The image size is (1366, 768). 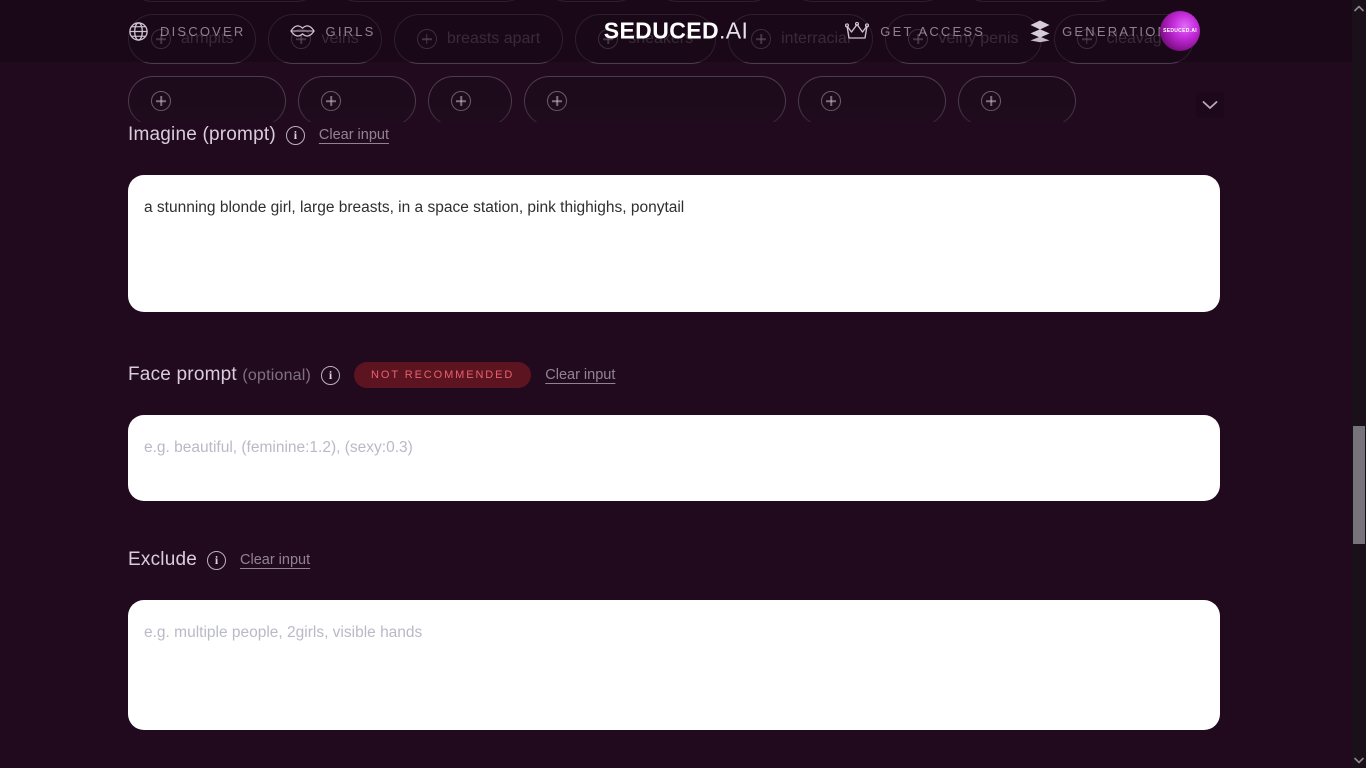 What do you see at coordinates (354, 135) in the screenshot?
I see `clear-input-imagine-button: Clear input` at bounding box center [354, 135].